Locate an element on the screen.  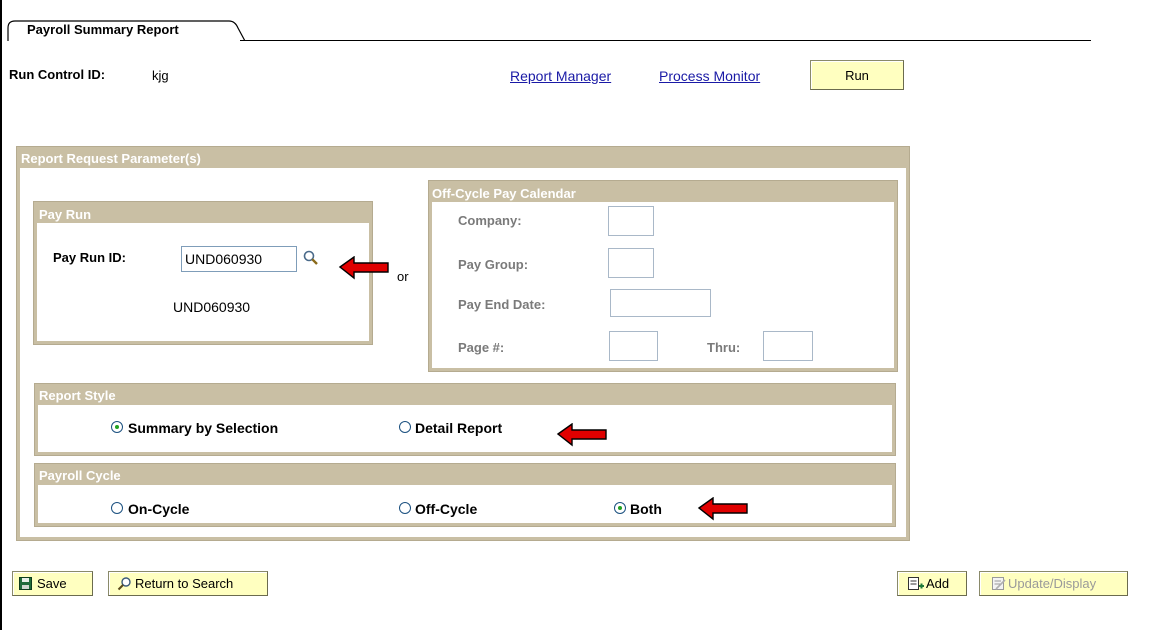
tab-label: Payroll Summary Report is located at coordinates (103, 29).